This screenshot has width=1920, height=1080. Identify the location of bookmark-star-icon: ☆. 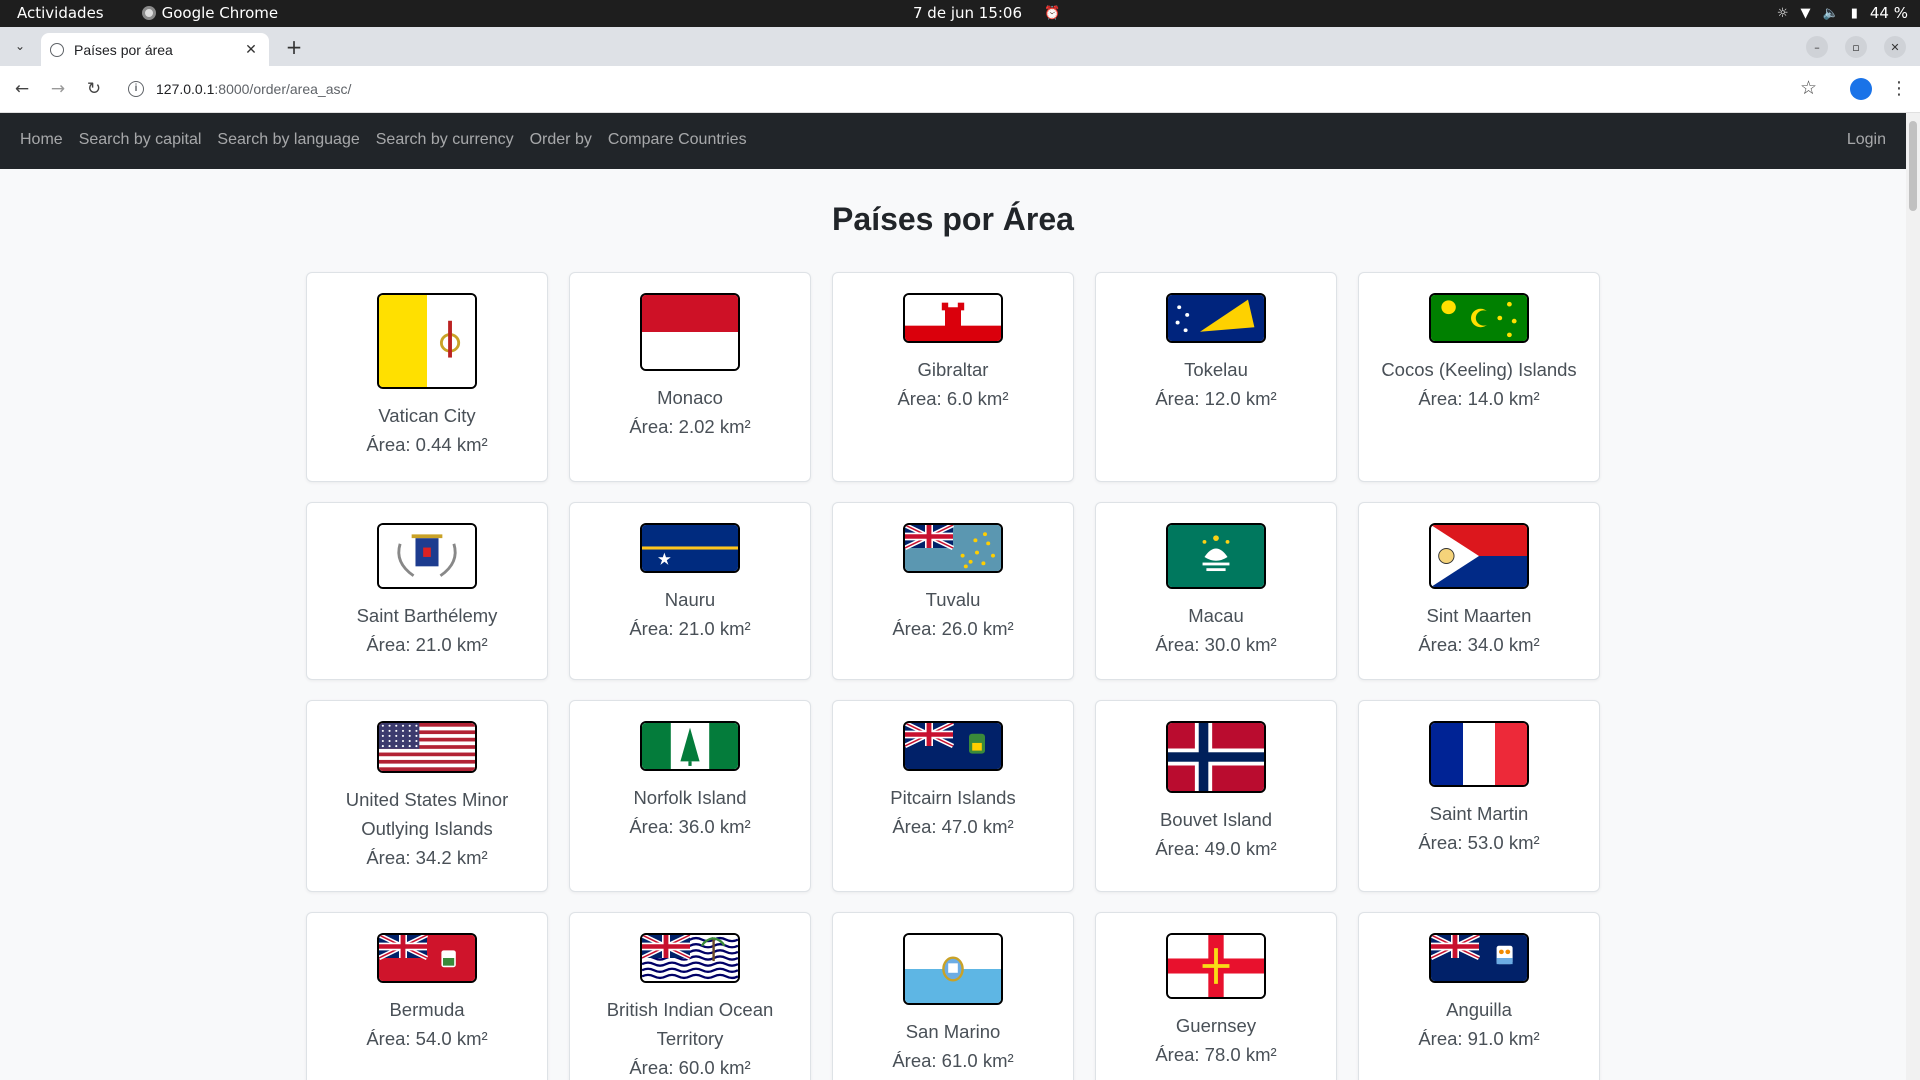
(1808, 88).